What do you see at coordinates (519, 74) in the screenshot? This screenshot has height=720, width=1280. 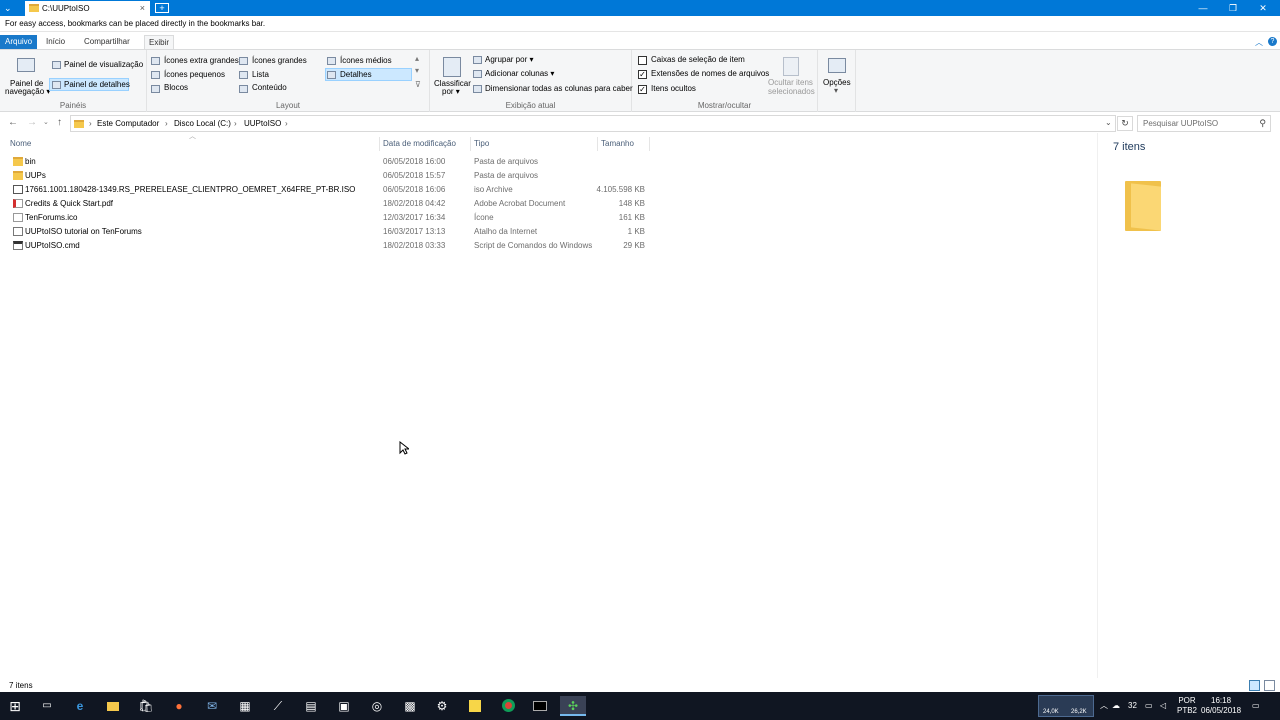 I see `add-columns-button: Adicionar colunas ▾` at bounding box center [519, 74].